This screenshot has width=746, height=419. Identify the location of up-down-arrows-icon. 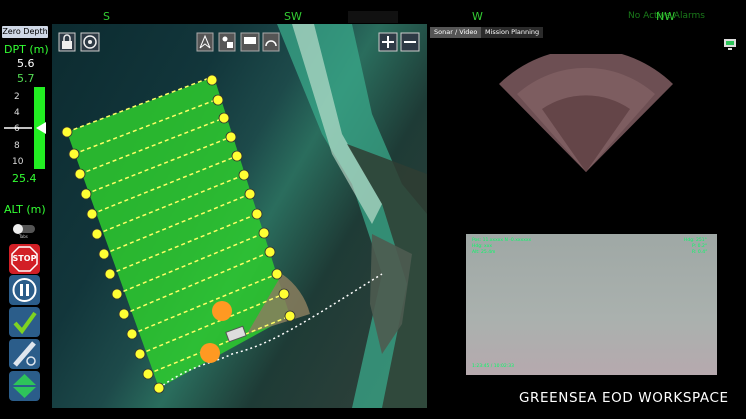
(24, 386).